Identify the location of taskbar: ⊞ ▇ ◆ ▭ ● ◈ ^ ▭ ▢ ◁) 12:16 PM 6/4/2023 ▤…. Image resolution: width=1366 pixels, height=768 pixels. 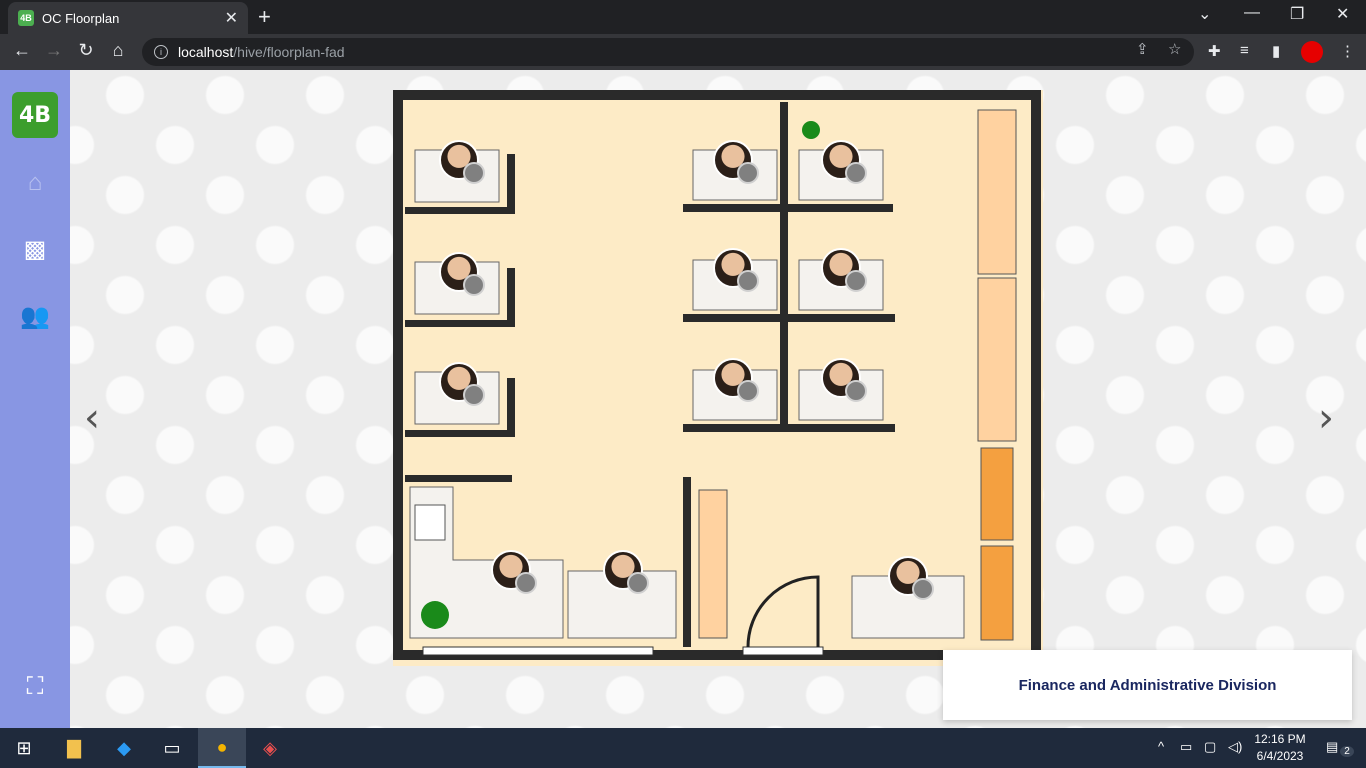
(683, 748).